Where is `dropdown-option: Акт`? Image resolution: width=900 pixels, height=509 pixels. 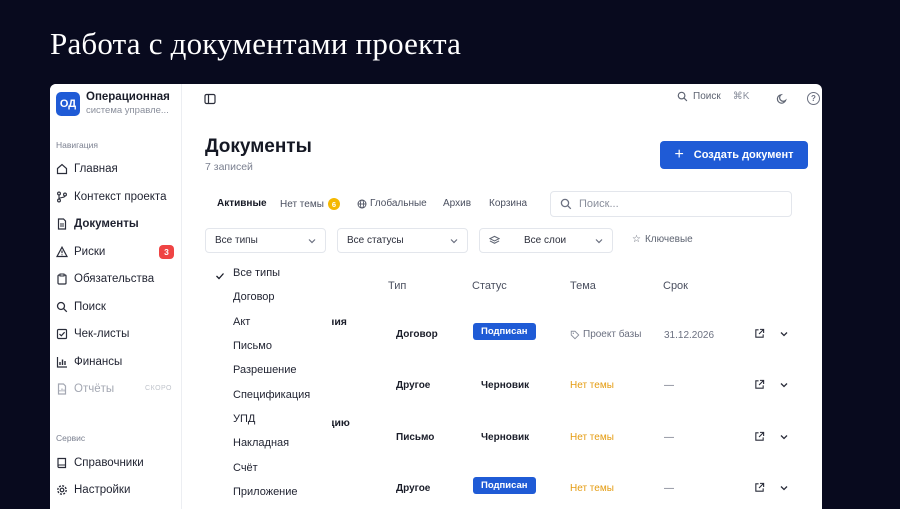 dropdown-option: Акт is located at coordinates (241, 322).